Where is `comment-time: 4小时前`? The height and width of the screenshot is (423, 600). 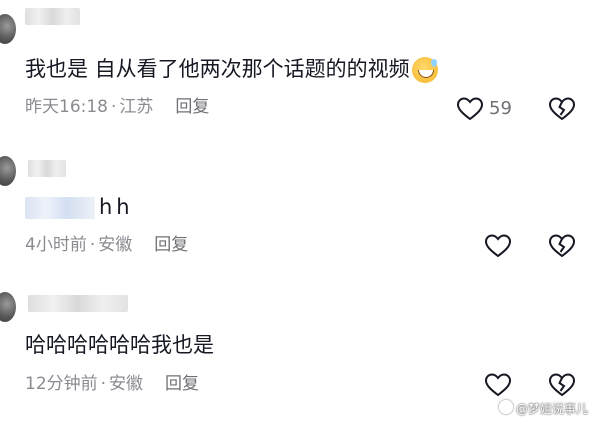 comment-time: 4小时前 is located at coordinates (56, 245).